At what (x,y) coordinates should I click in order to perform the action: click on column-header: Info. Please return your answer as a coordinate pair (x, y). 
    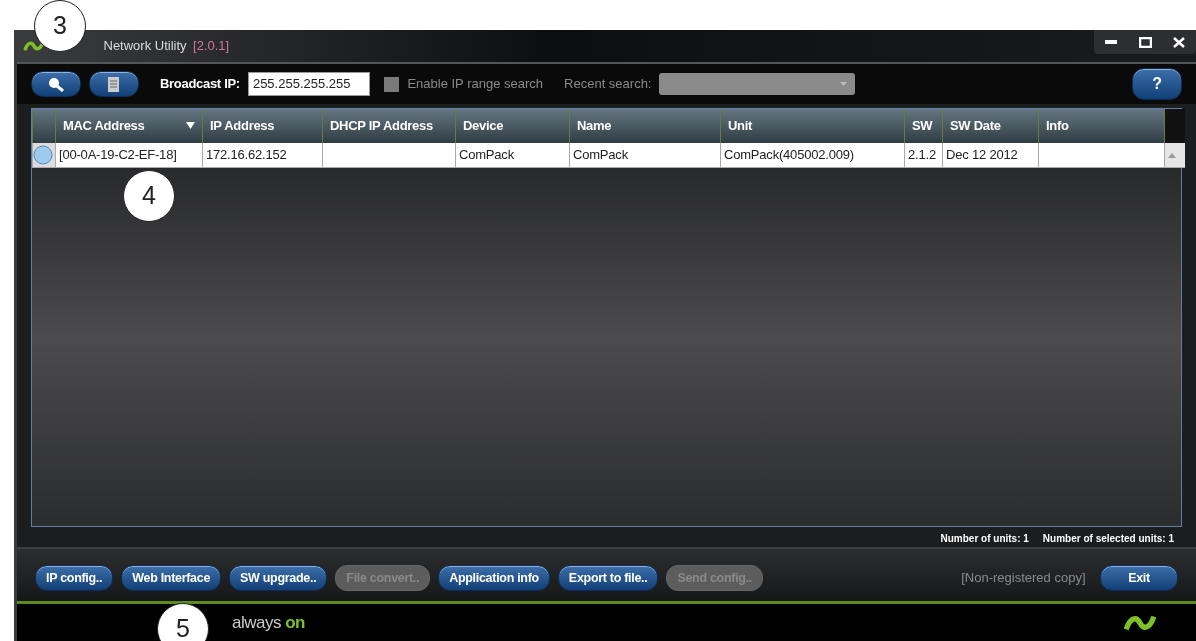
    Looking at the image, I should click on (1101, 126).